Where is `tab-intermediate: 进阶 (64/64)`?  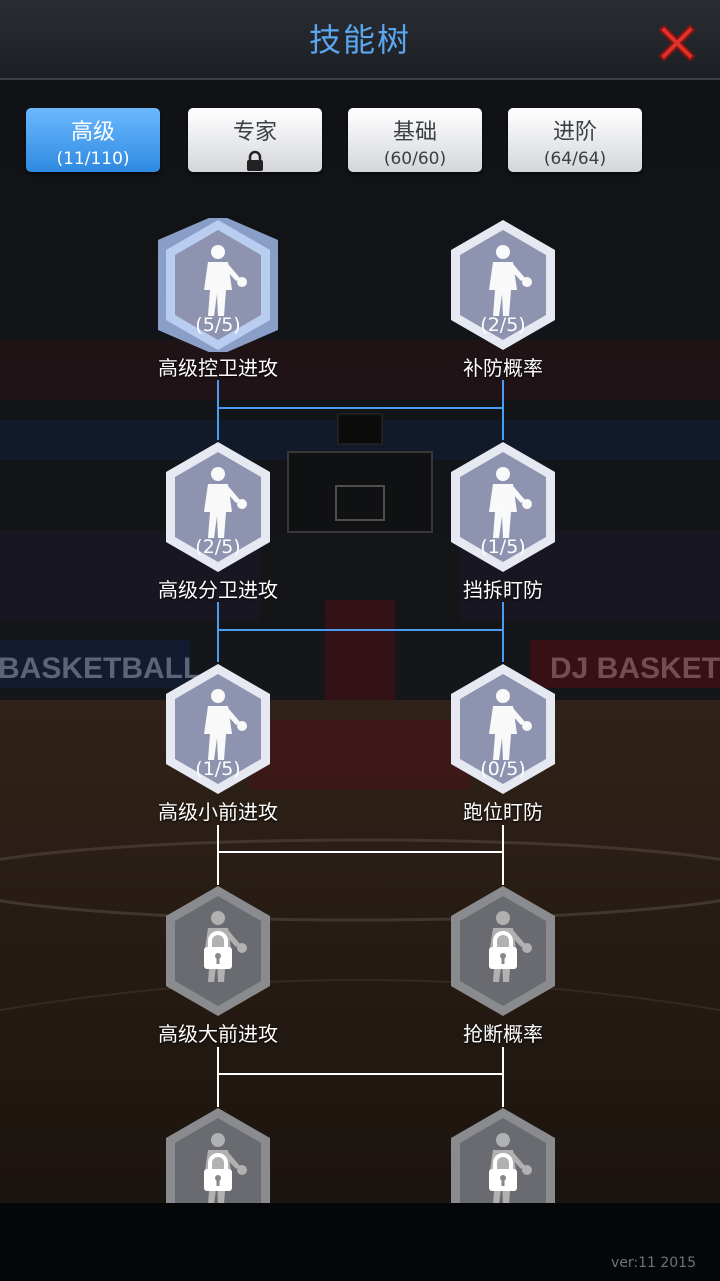
tab-intermediate: 进阶 (64/64) is located at coordinates (575, 140).